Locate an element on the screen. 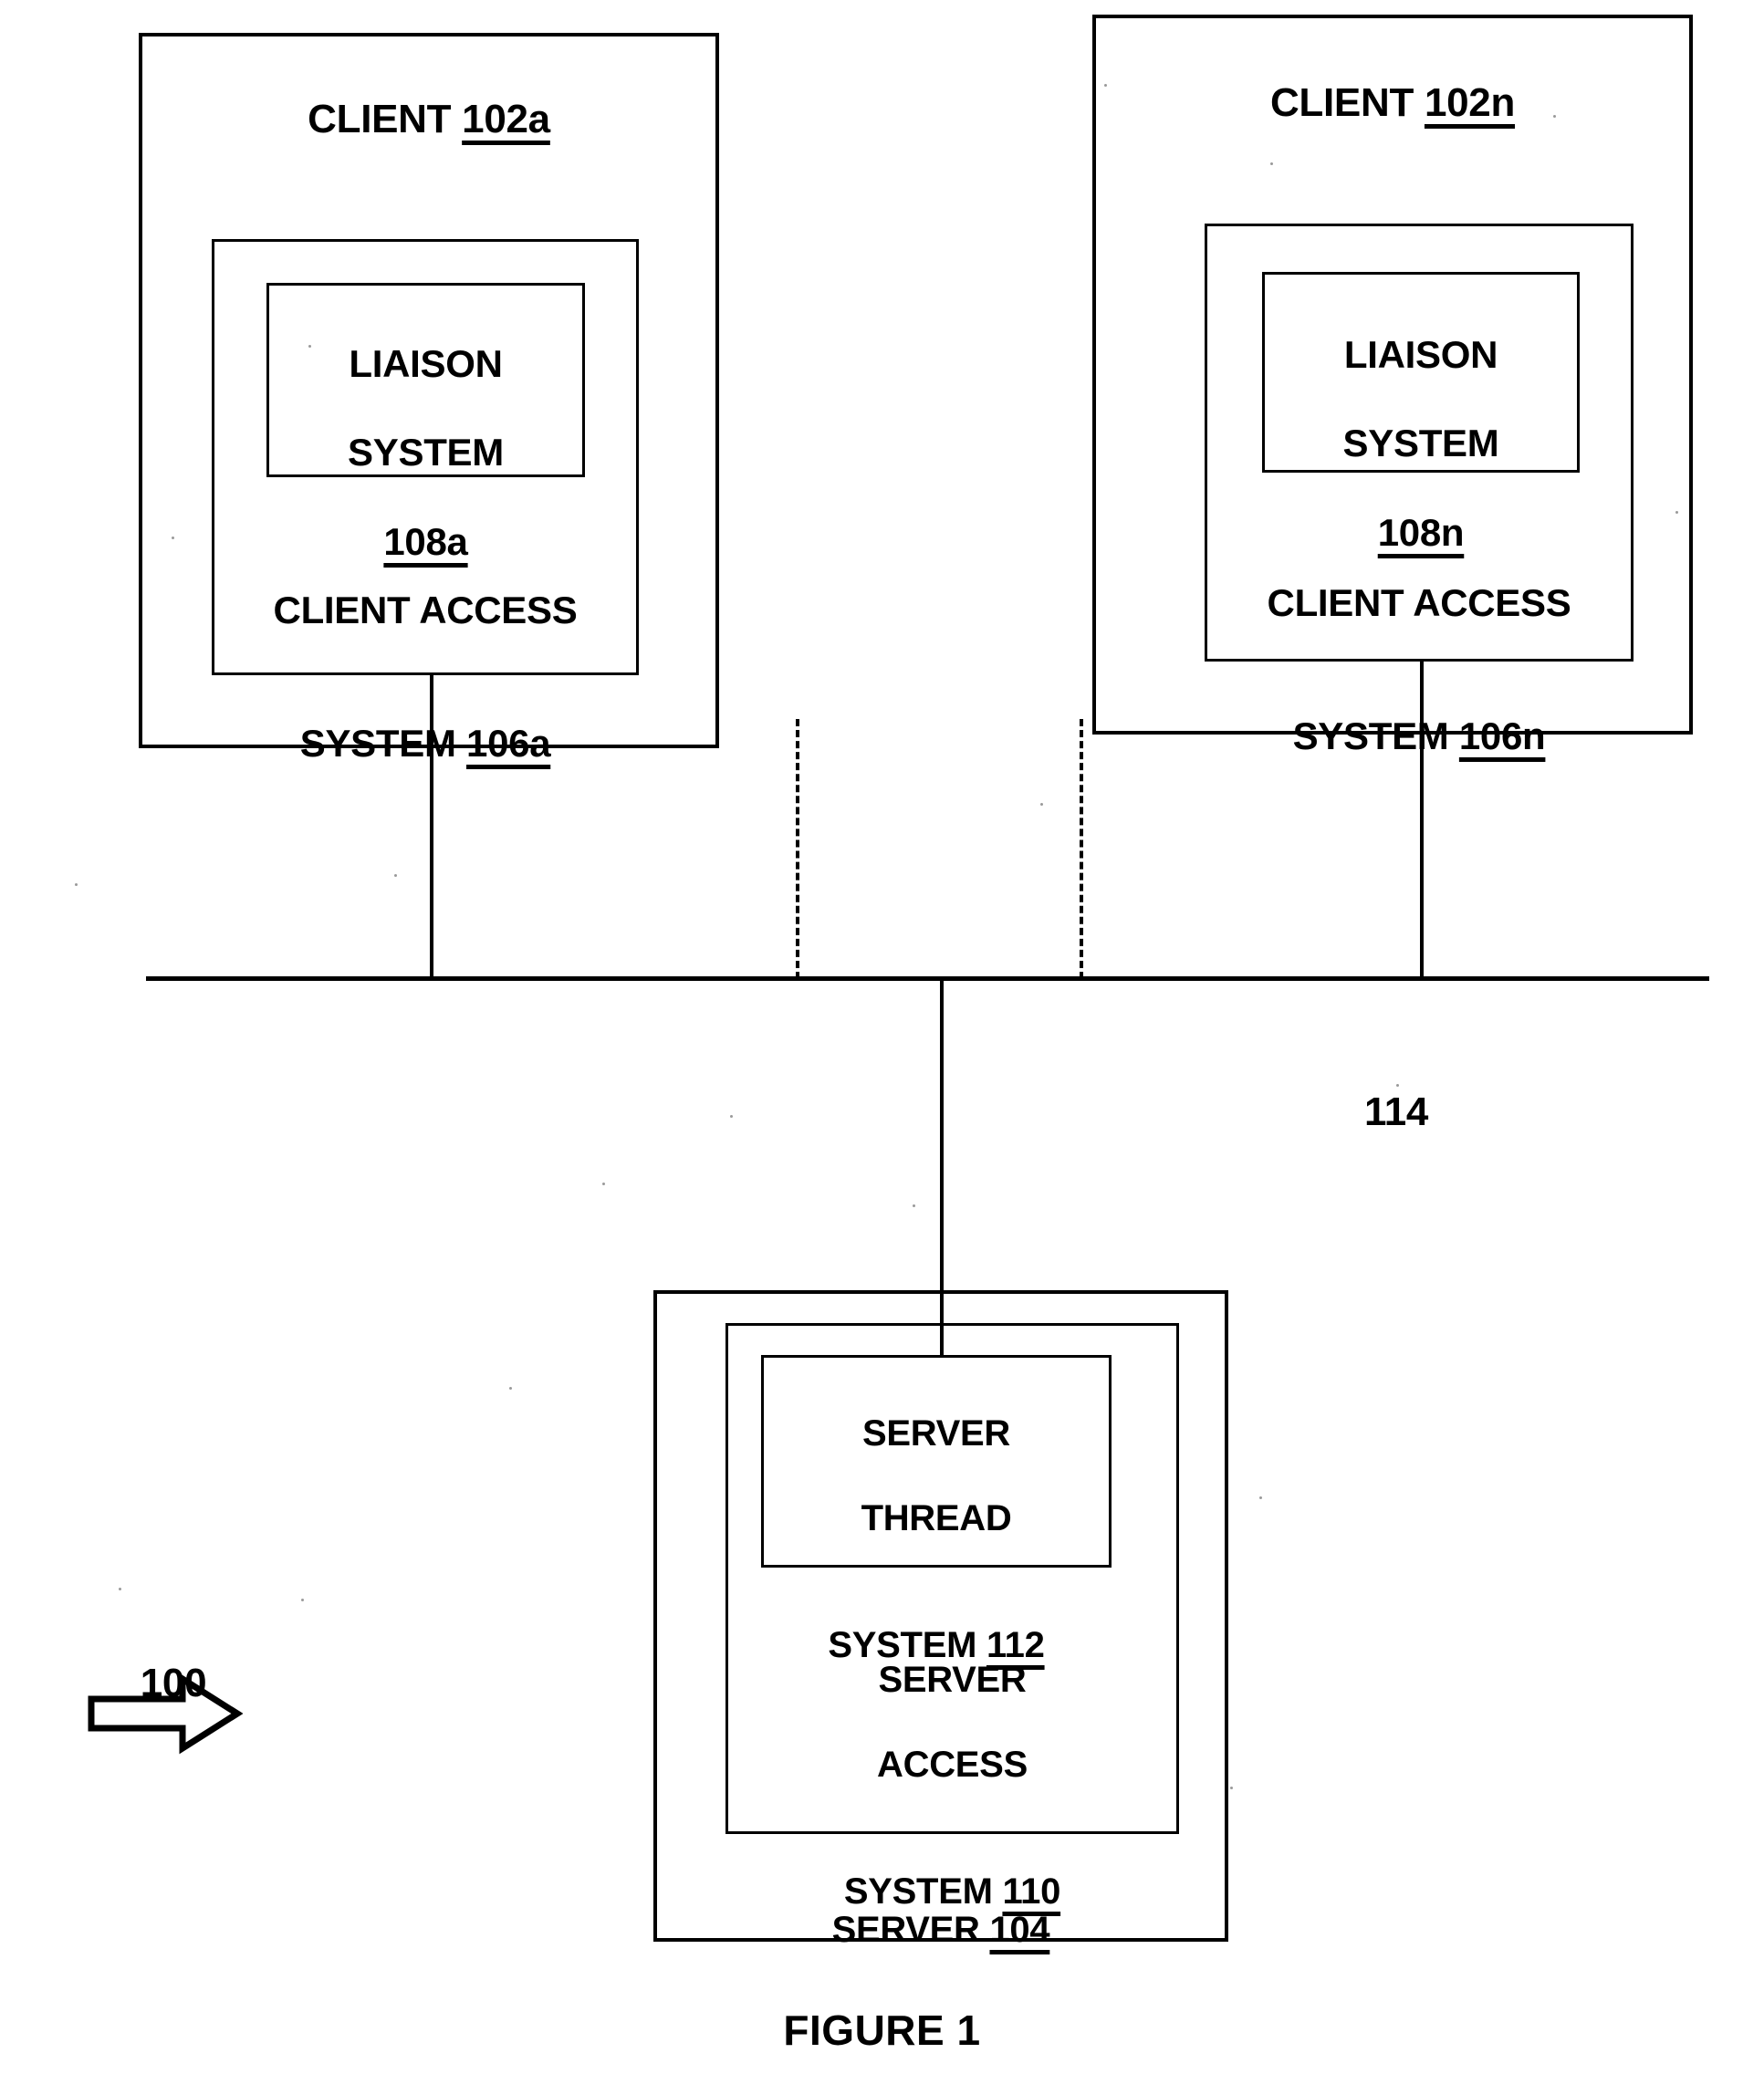 Image resolution: width=1764 pixels, height=2074 pixels. figure-caption: FIGURE 1 is located at coordinates (882, 2031).